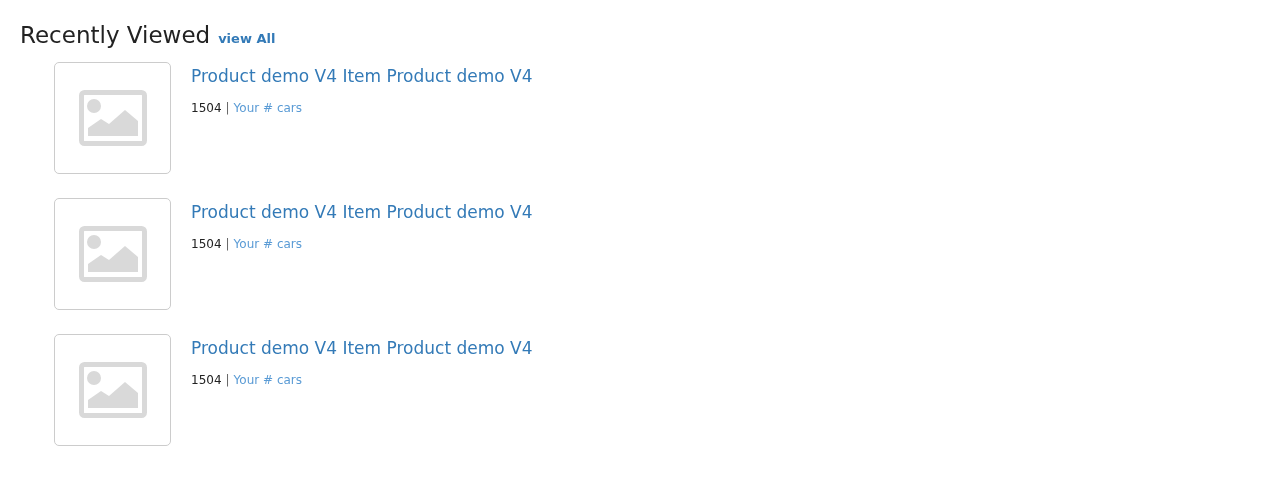  I want to click on view-all-link: view All, so click(247, 39).